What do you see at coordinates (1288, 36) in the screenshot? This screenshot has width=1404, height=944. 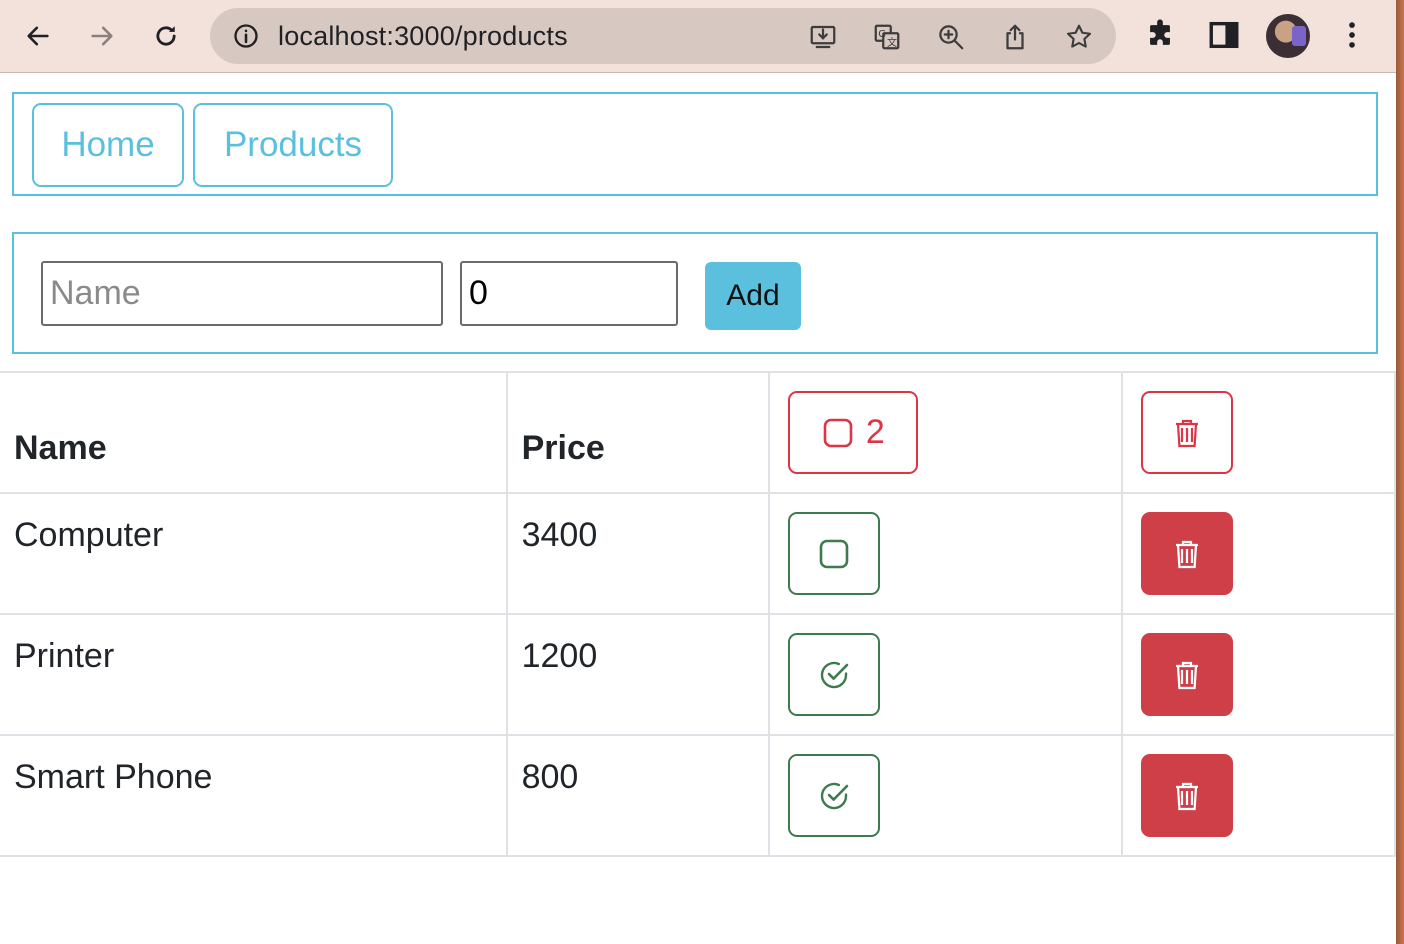 I see `profile-avatar` at bounding box center [1288, 36].